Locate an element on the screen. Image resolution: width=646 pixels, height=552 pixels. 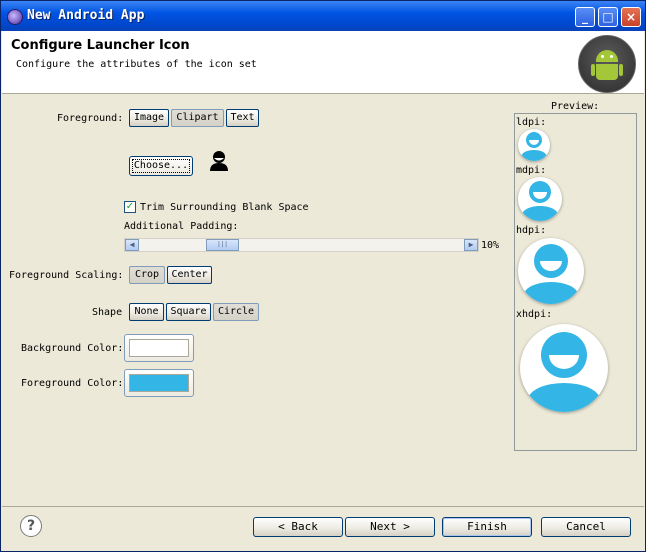
shape-square-button: Square is located at coordinates (188, 312).